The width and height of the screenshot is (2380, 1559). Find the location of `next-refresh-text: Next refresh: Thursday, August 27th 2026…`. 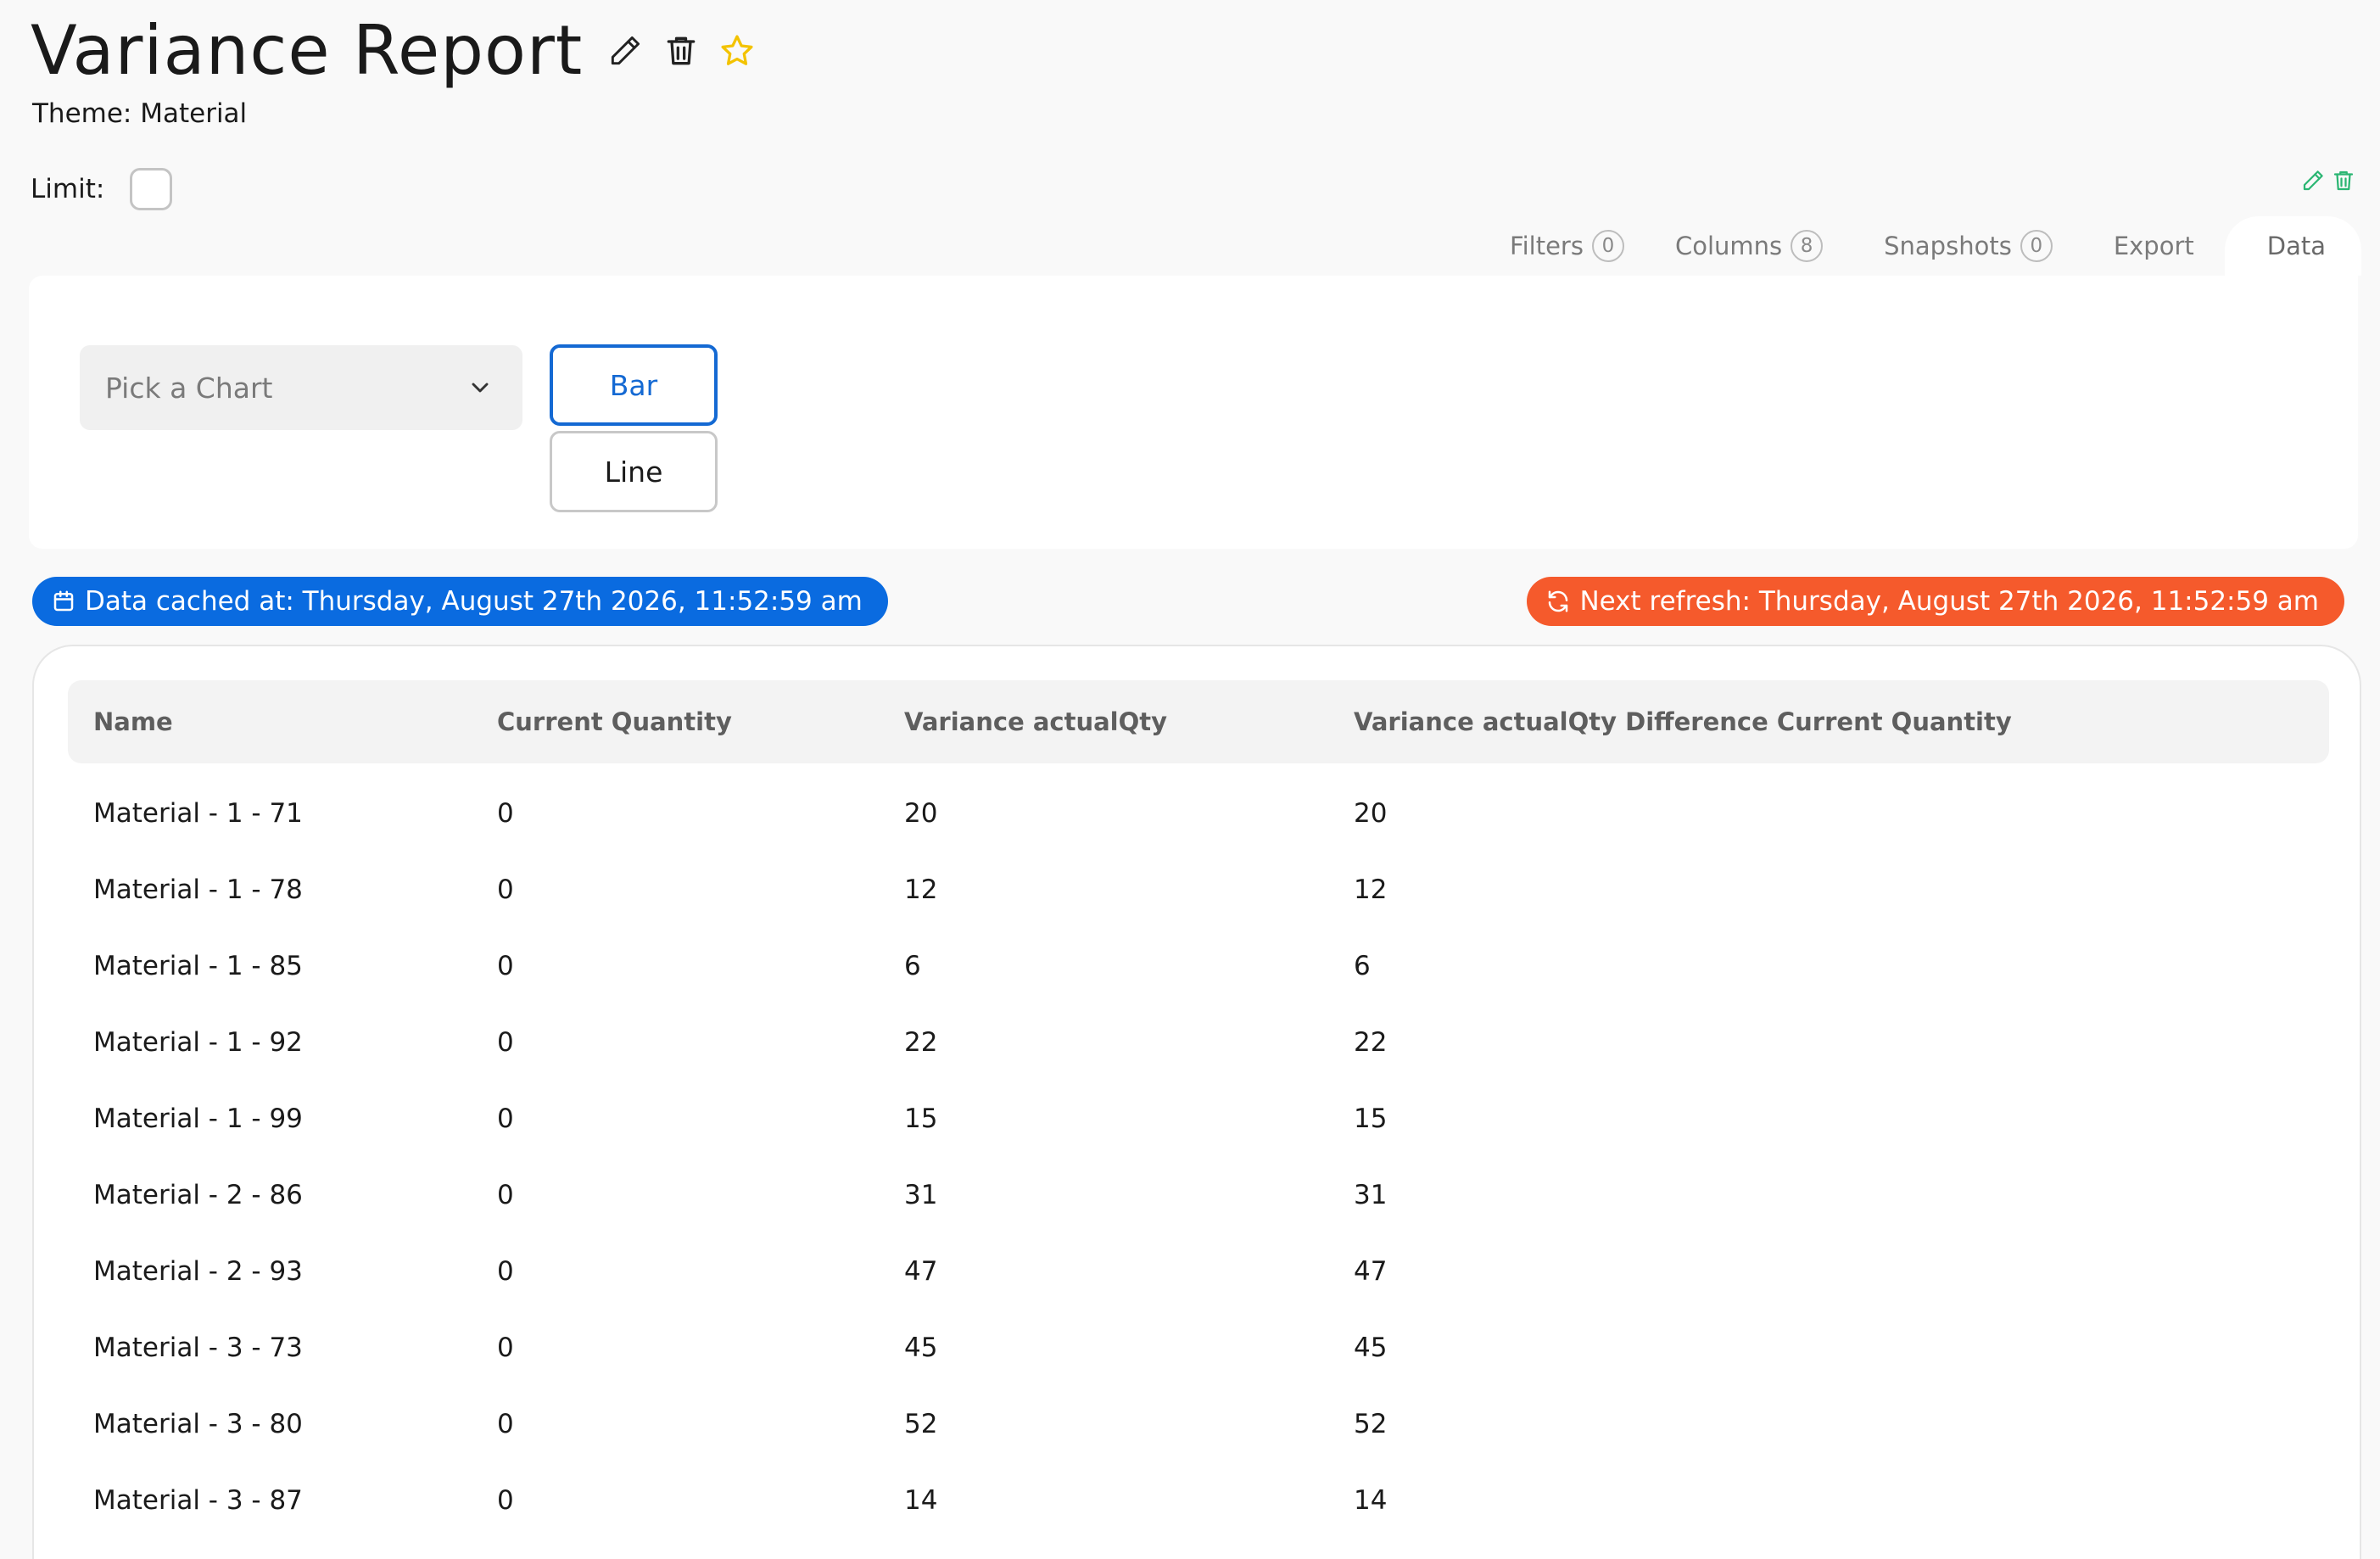

next-refresh-text: Next refresh: Thursday, August 27th 2026… is located at coordinates (1949, 601).